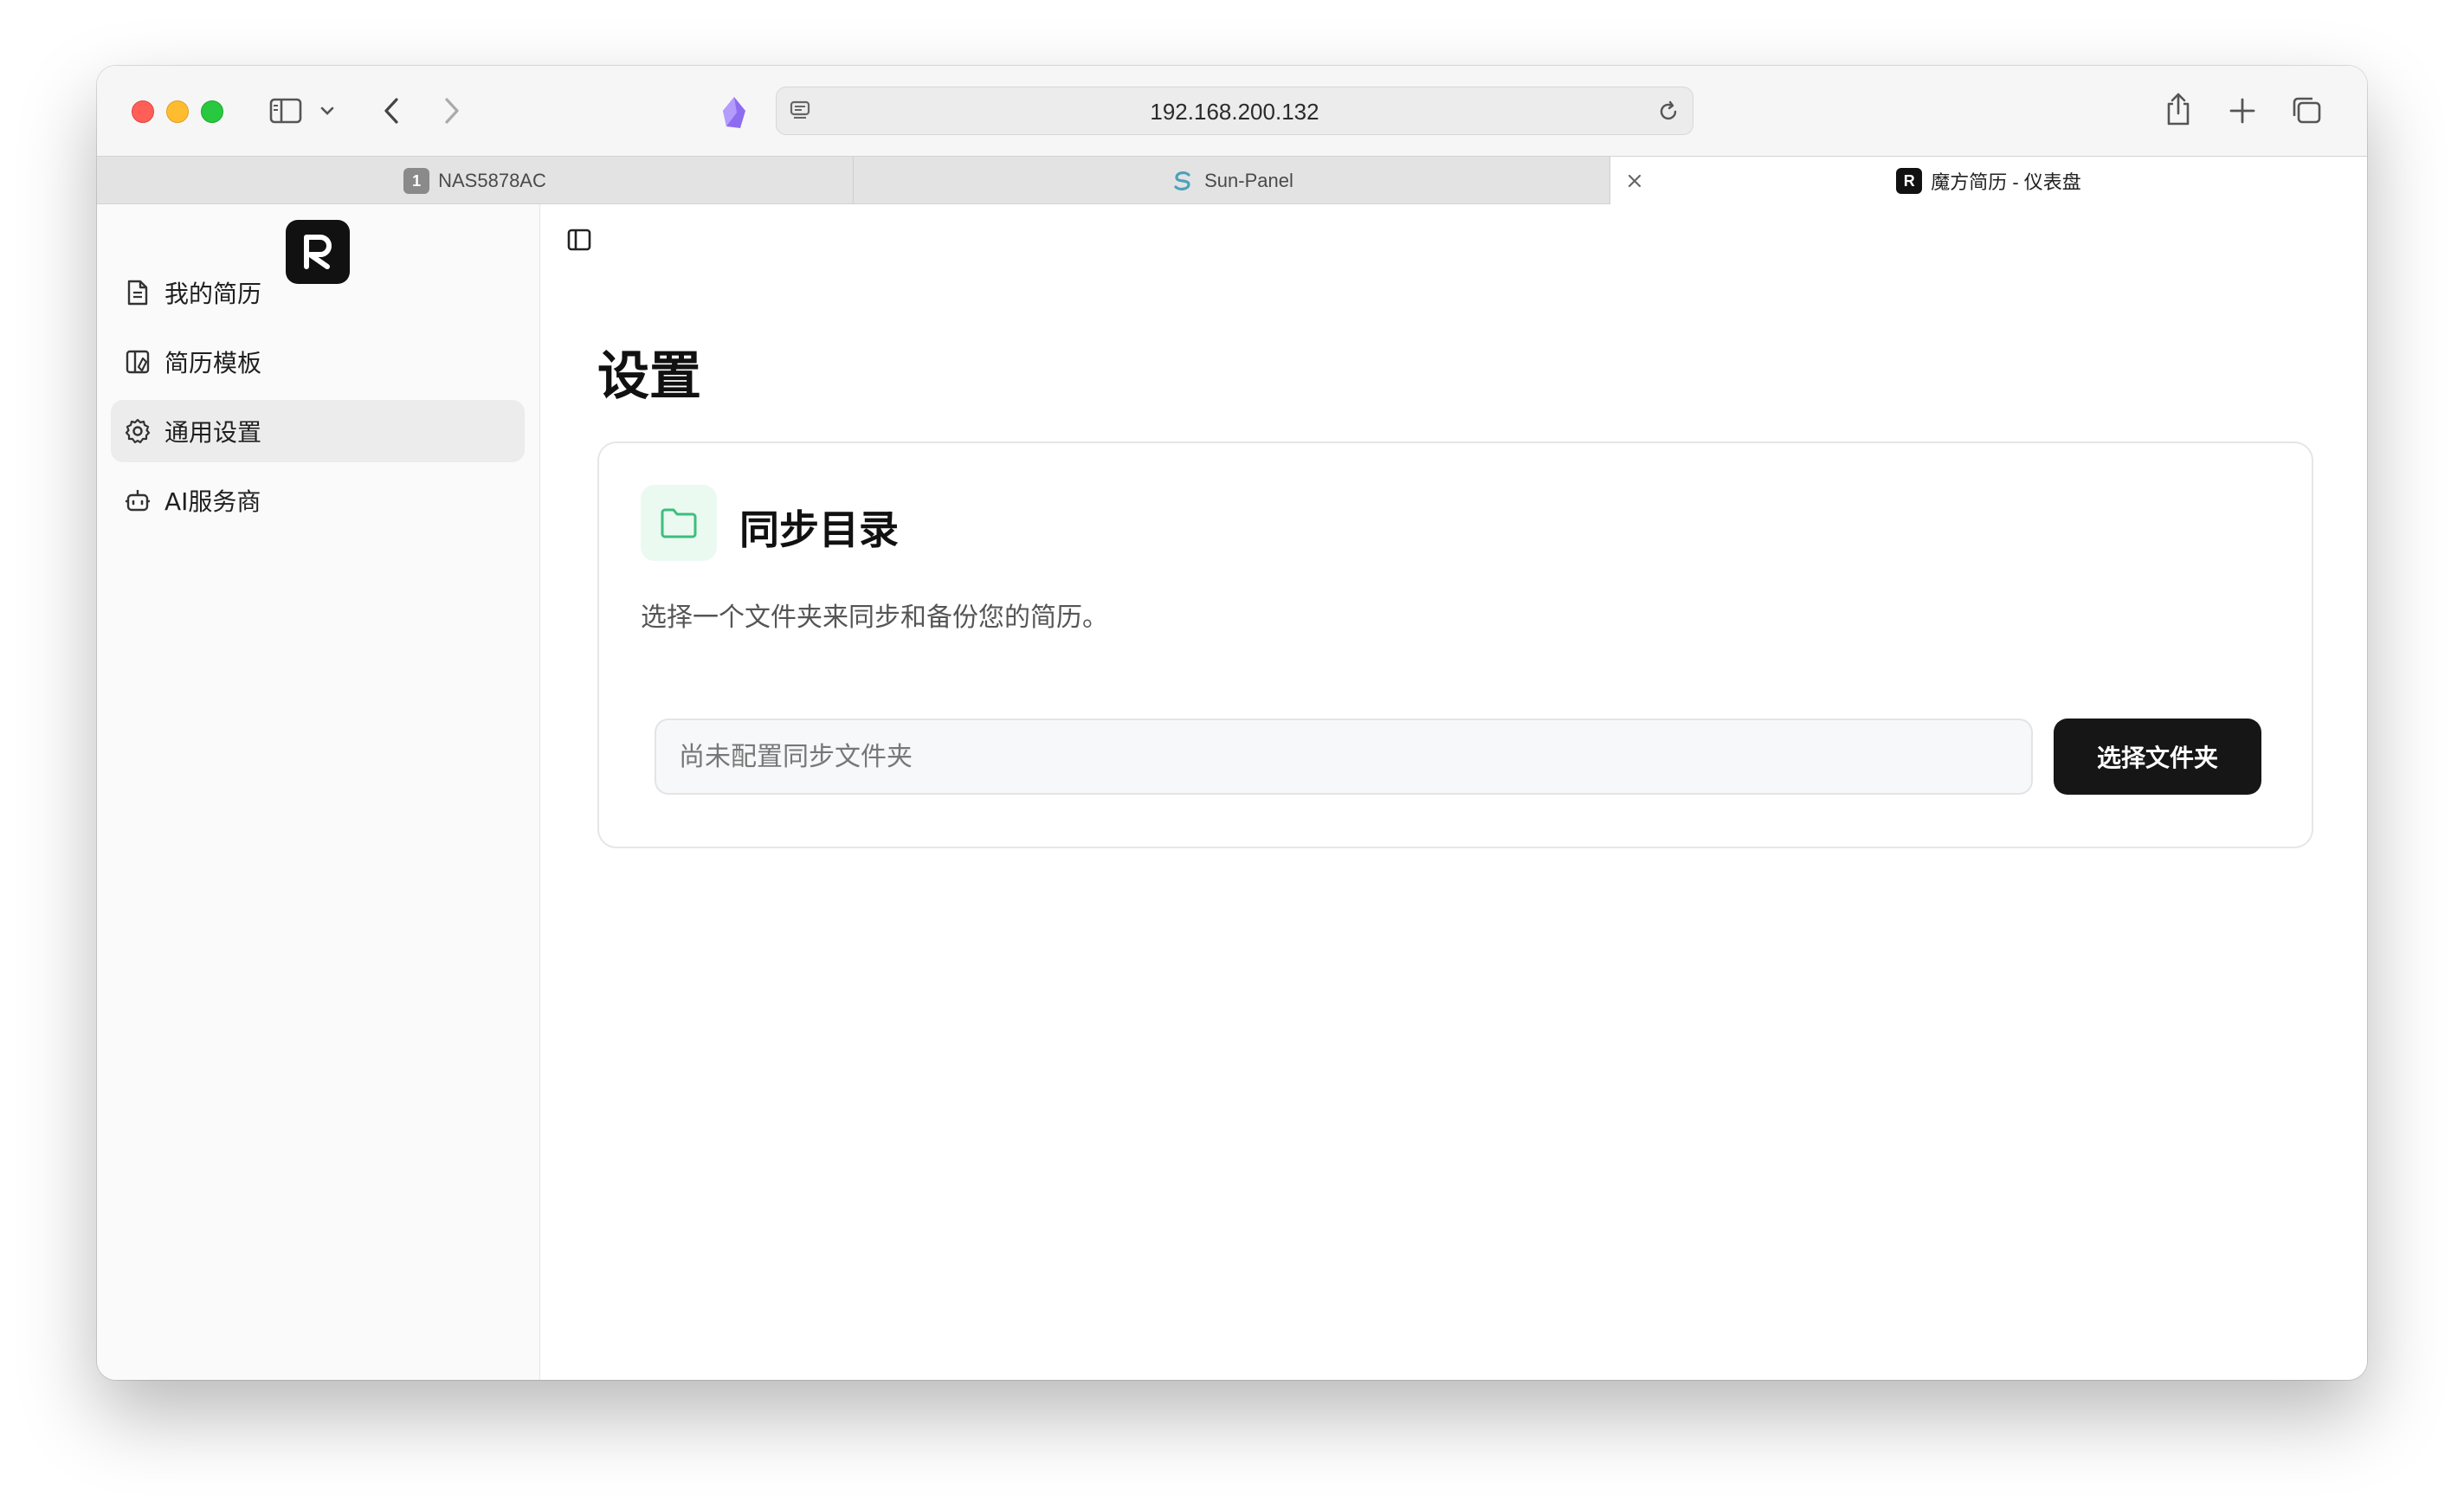 The width and height of the screenshot is (2464, 1508). Describe the element at coordinates (452, 111) in the screenshot. I see `forward-icon` at that location.